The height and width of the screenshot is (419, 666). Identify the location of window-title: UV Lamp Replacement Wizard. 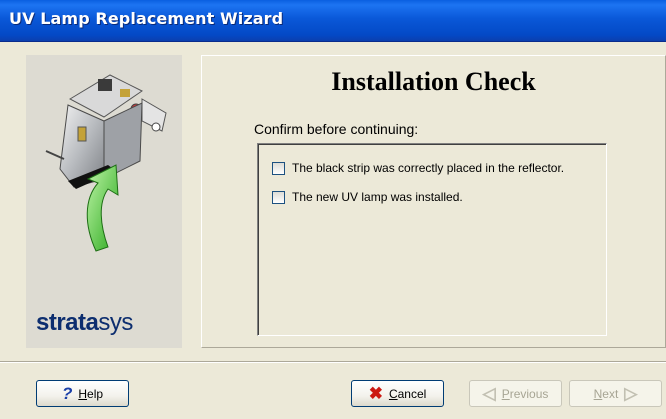
(146, 18).